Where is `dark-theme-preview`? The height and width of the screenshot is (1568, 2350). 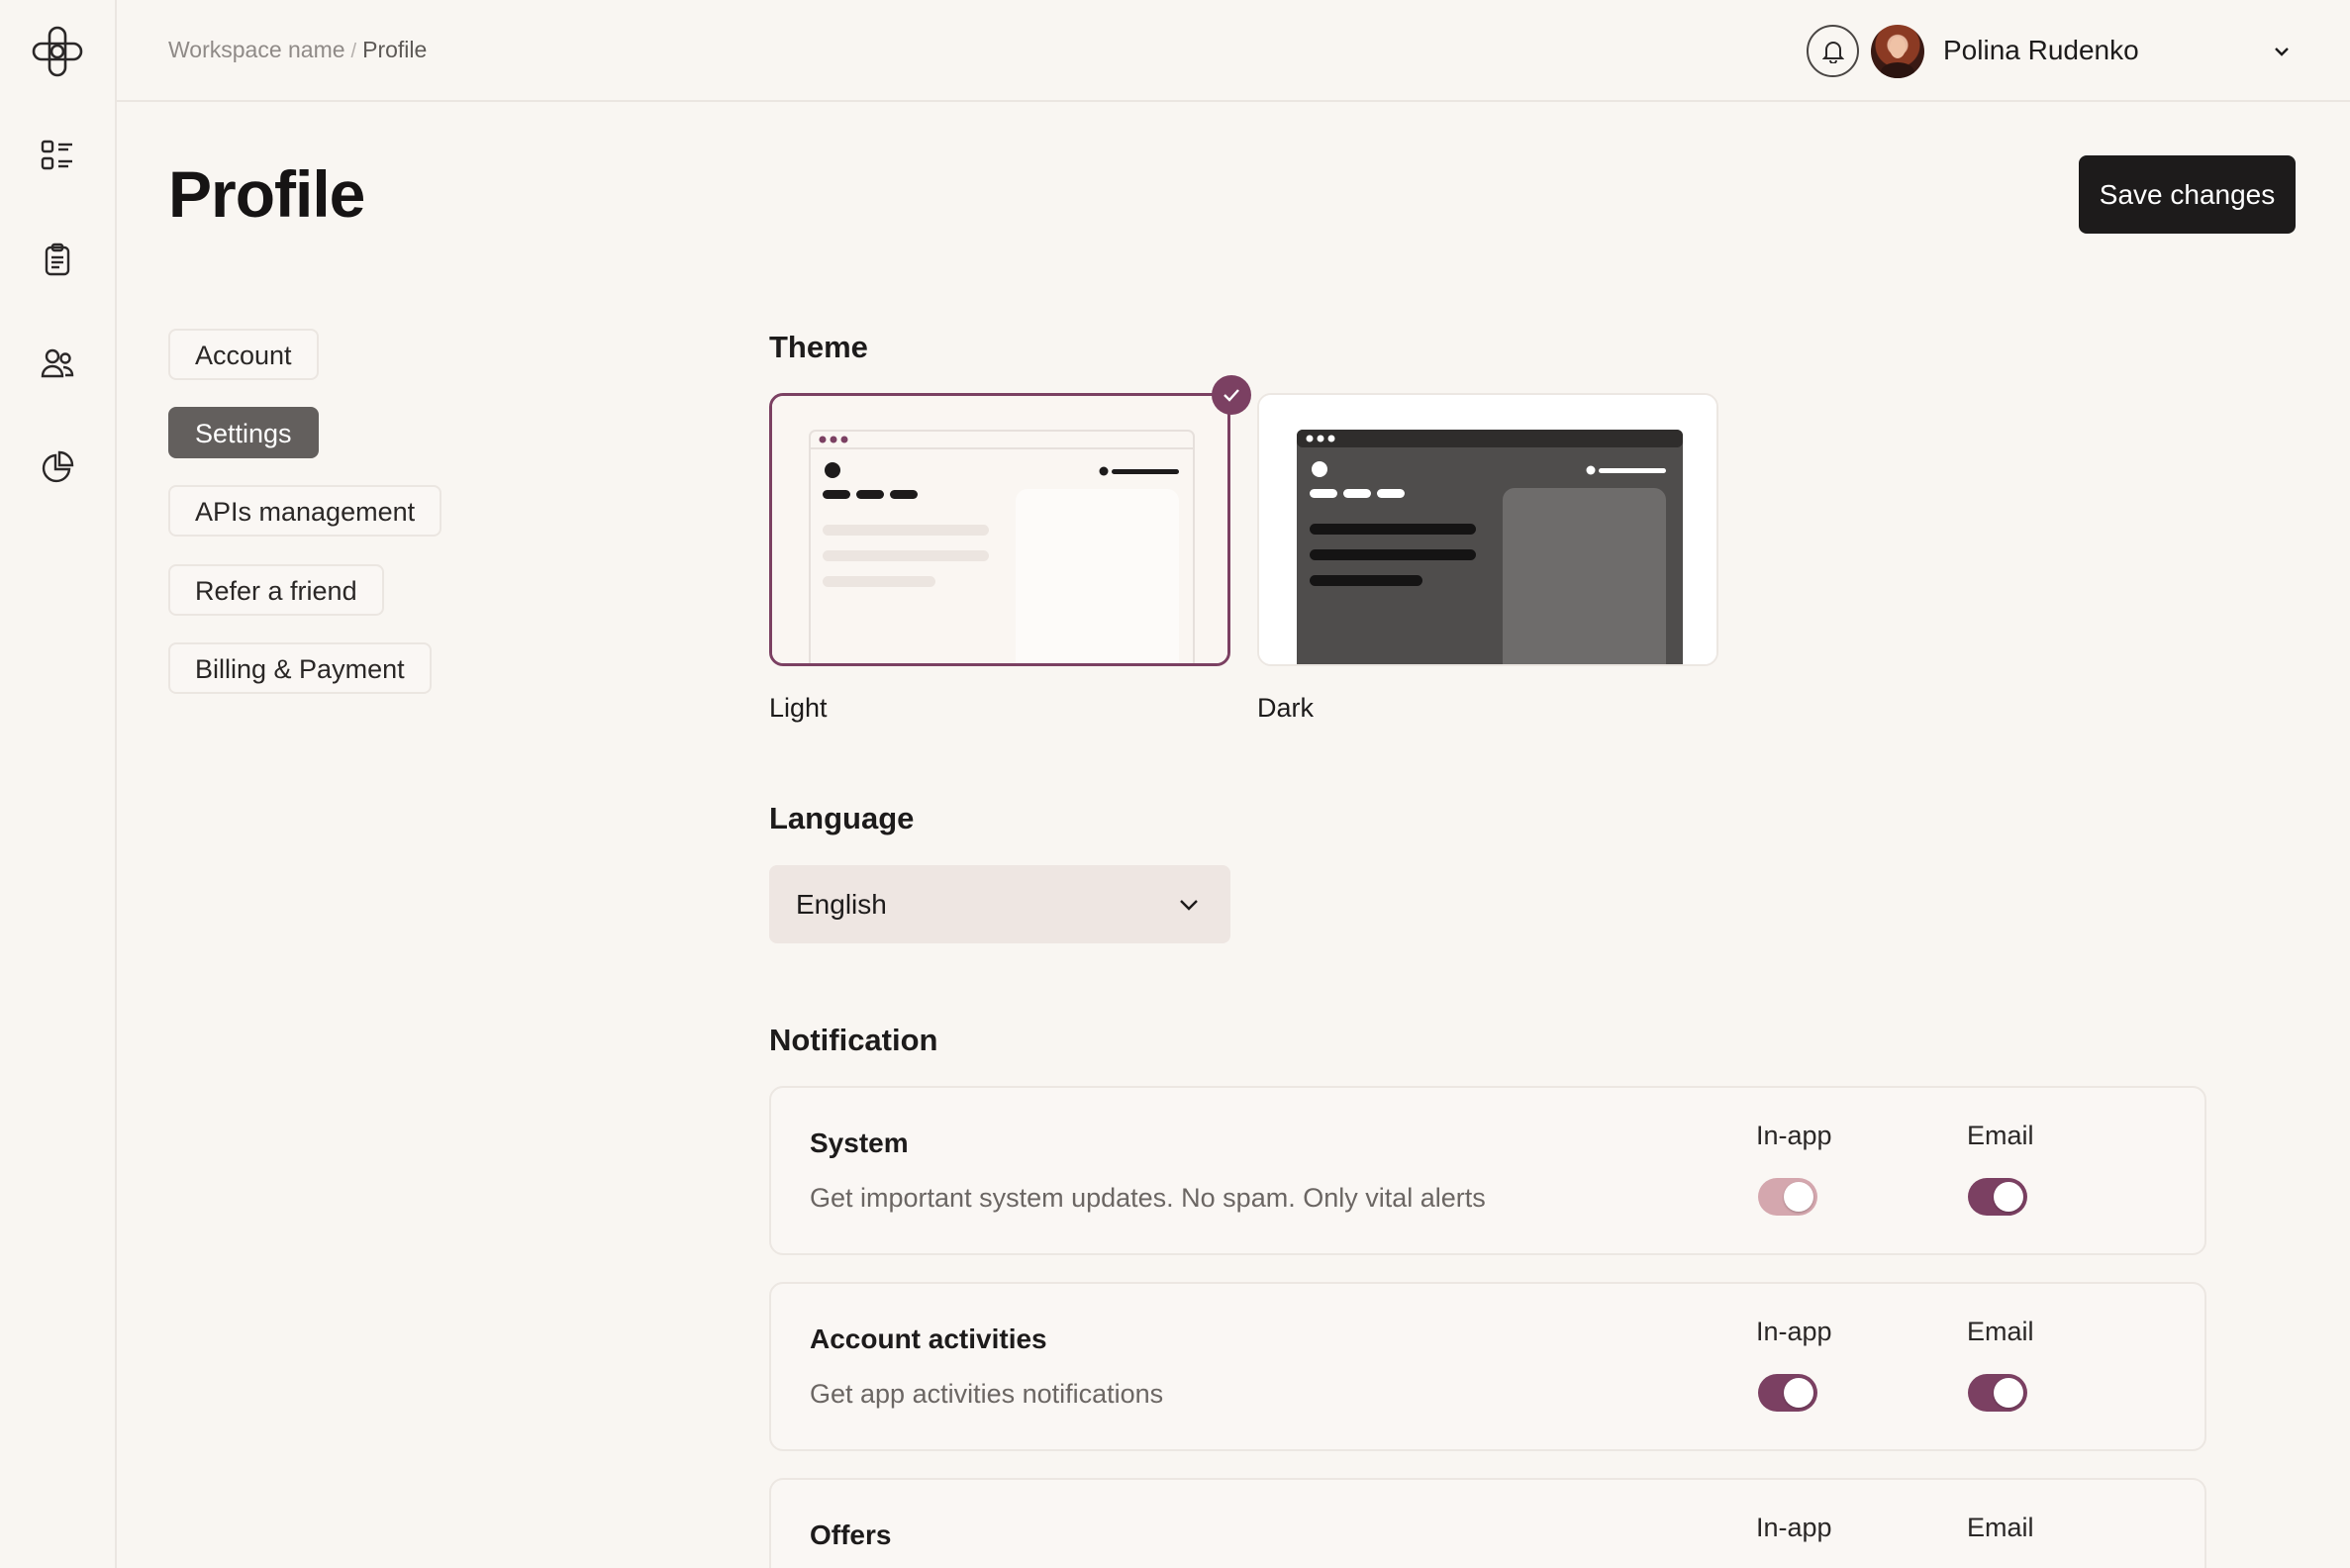 dark-theme-preview is located at coordinates (1487, 529).